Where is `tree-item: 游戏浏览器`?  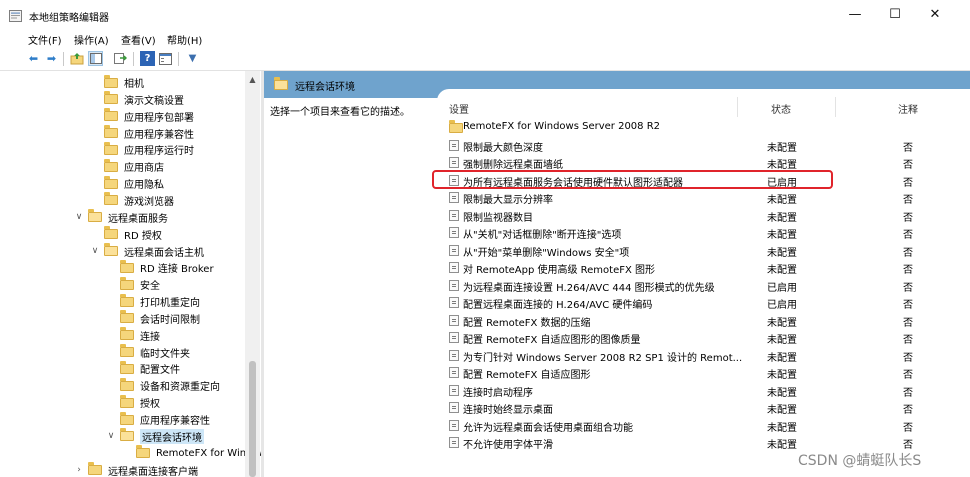 tree-item: 游戏浏览器 is located at coordinates (132, 200).